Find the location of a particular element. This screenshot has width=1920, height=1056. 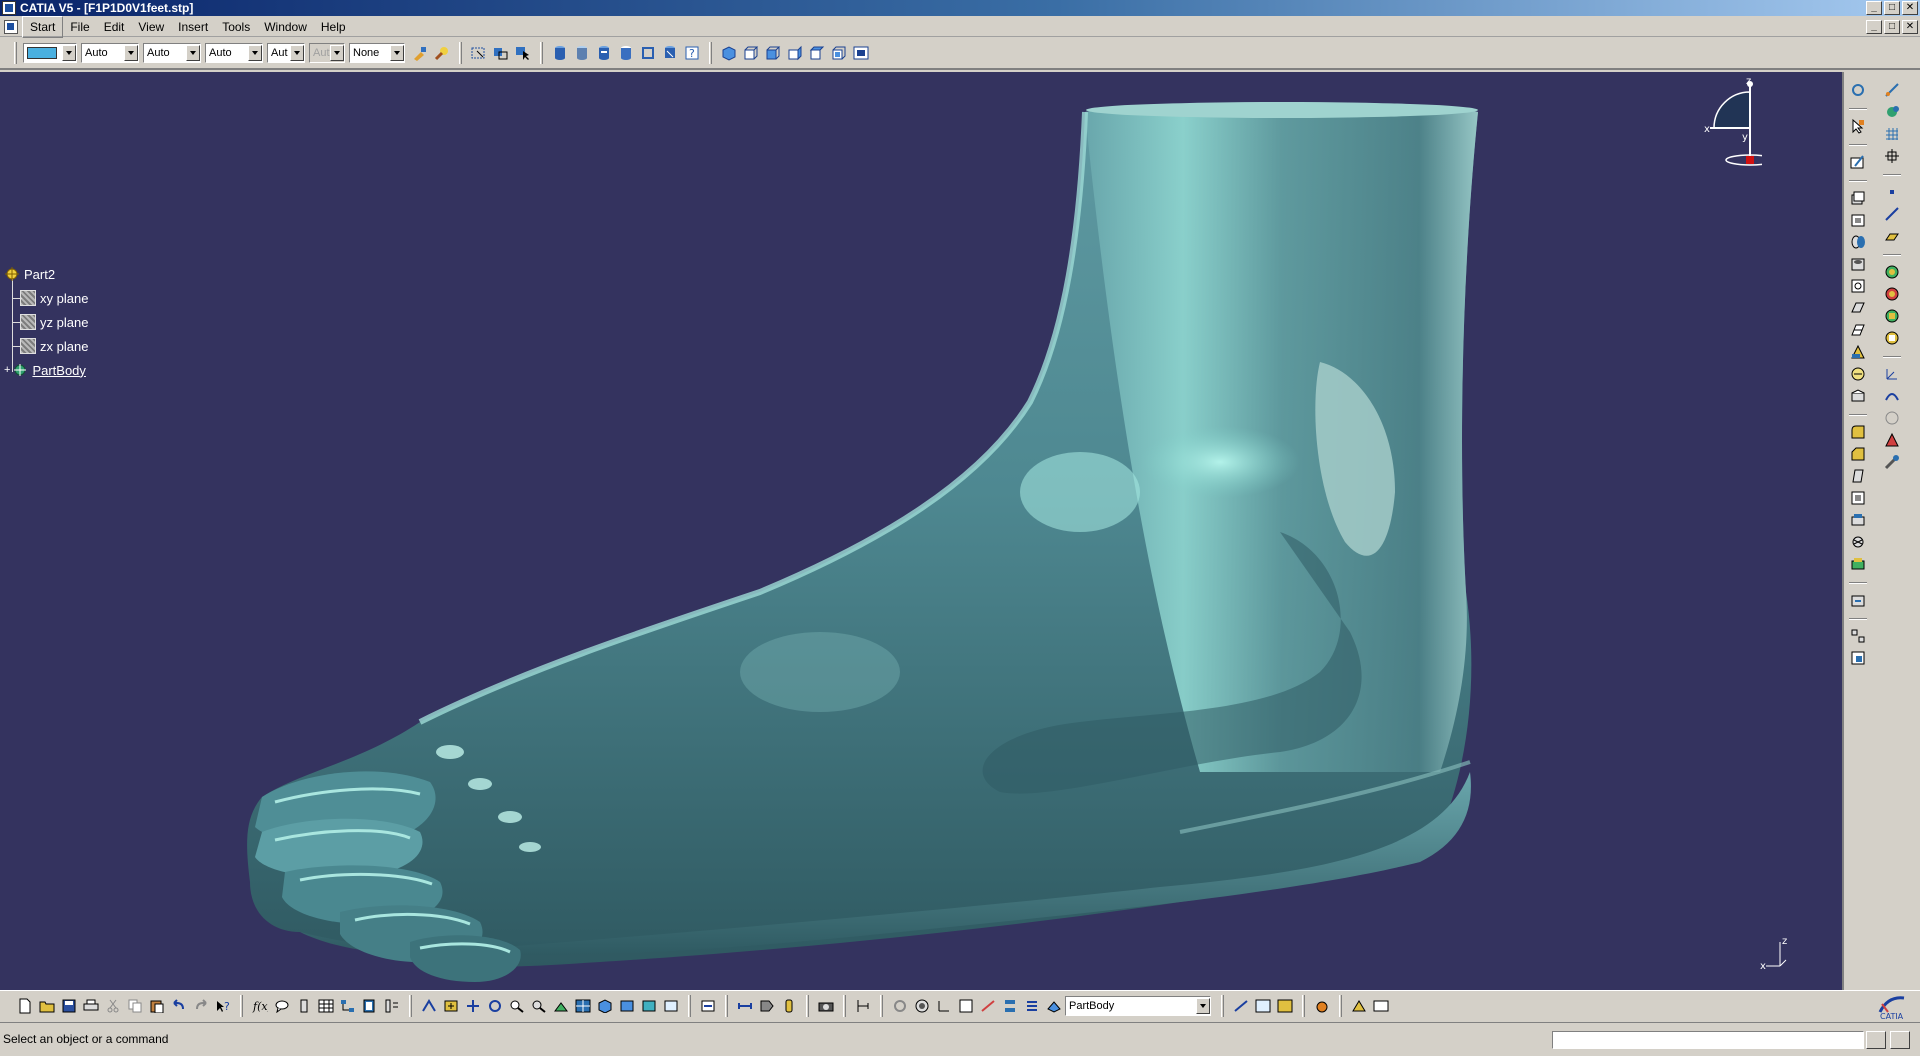

stack-icon is located at coordinates (1010, 1006).